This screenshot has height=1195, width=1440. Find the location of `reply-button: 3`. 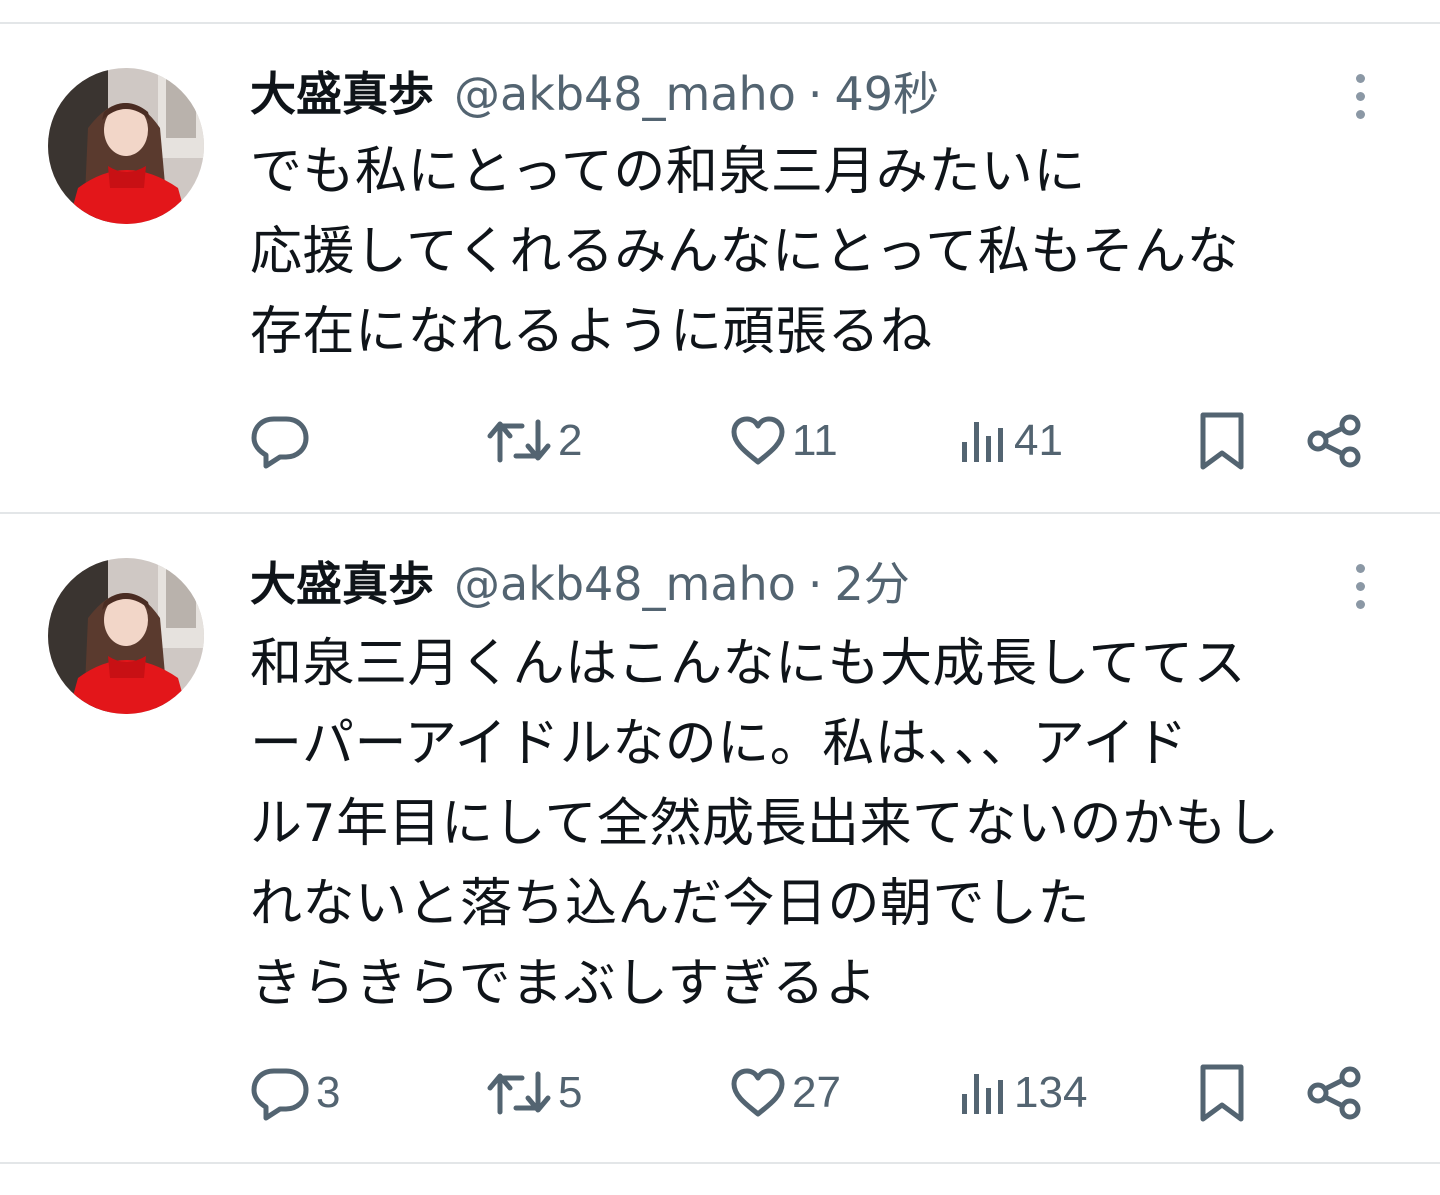

reply-button: 3 is located at coordinates (295, 1093).